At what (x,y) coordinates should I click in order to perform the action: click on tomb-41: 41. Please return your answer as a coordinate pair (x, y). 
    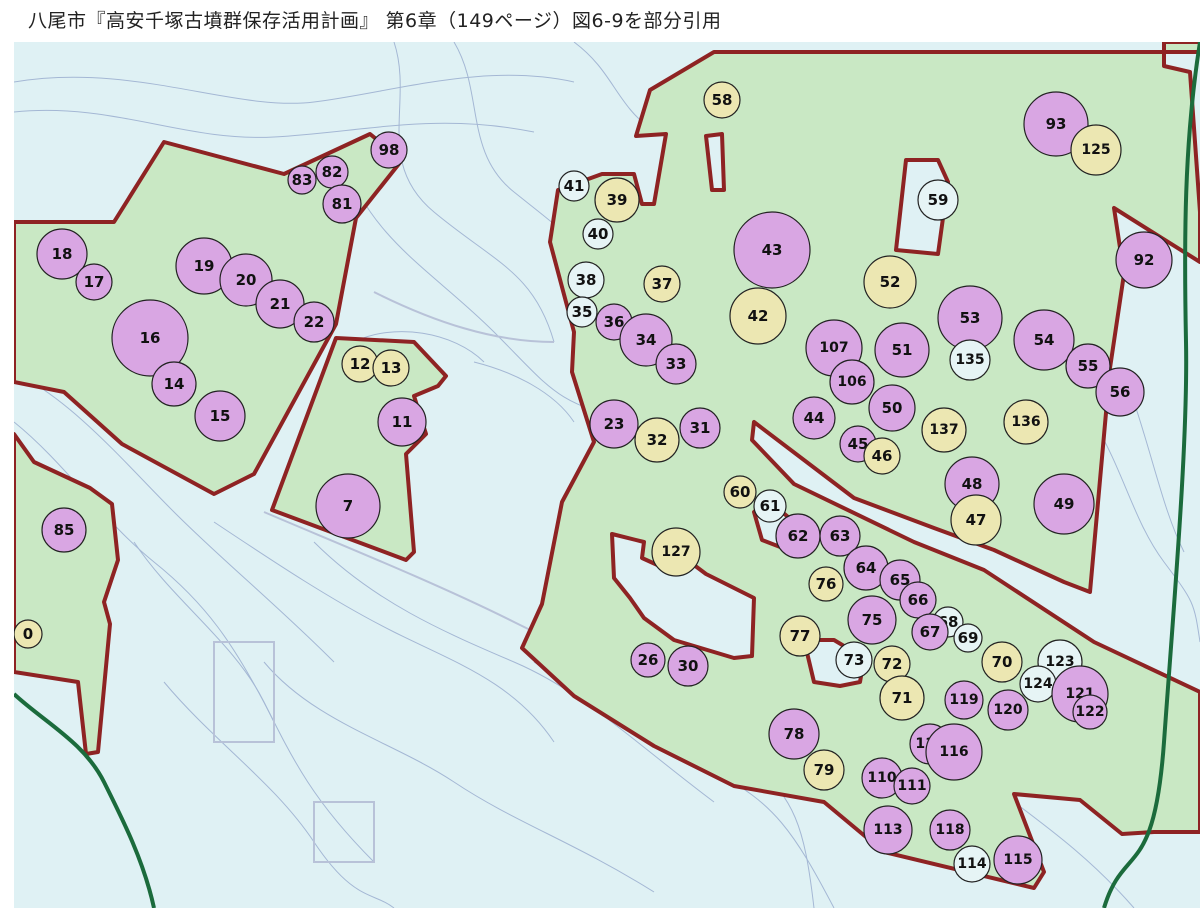
    Looking at the image, I should click on (574, 186).